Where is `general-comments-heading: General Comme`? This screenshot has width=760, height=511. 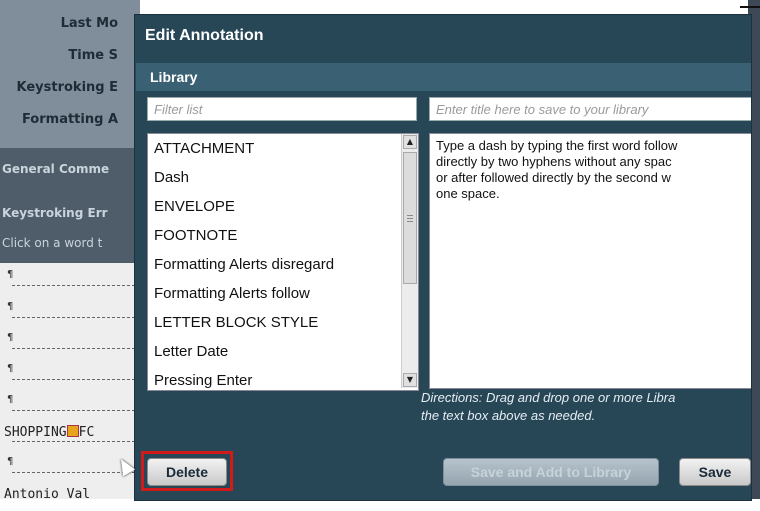 general-comments-heading: General Comme is located at coordinates (56, 169).